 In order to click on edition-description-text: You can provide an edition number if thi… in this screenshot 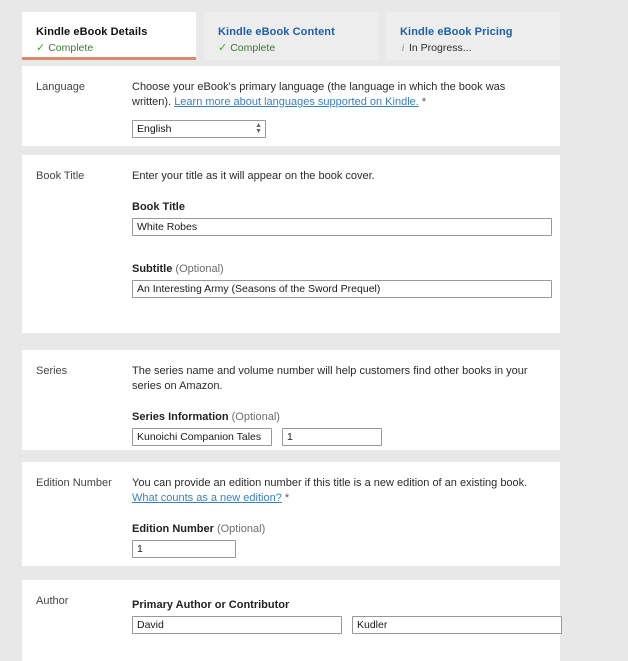, I will do `click(330, 483)`.